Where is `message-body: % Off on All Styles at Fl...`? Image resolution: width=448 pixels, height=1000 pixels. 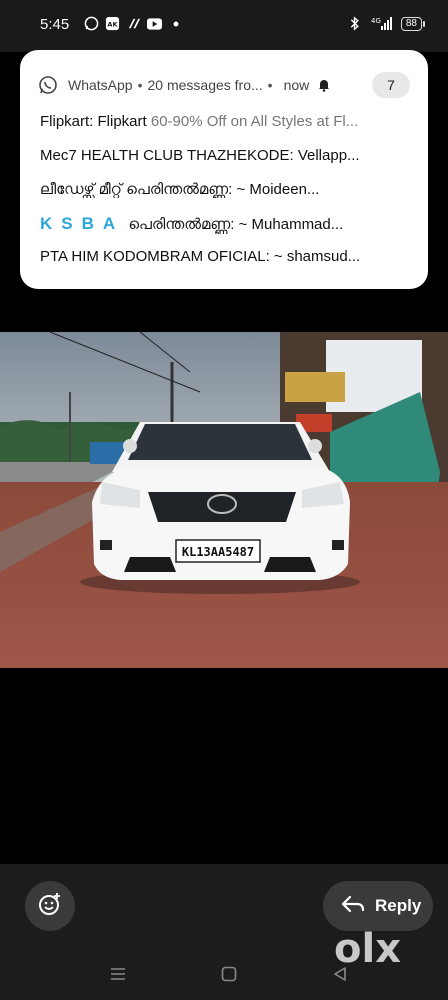
message-body: % Off on All Styles at Fl... is located at coordinates (274, 121).